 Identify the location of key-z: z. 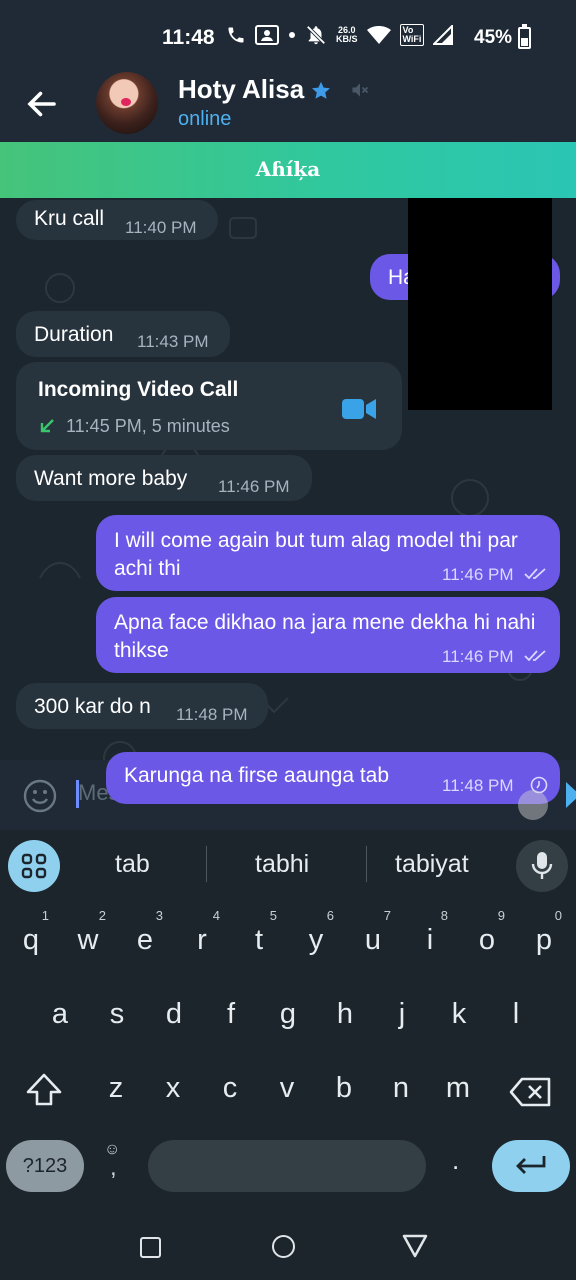
(116, 1088).